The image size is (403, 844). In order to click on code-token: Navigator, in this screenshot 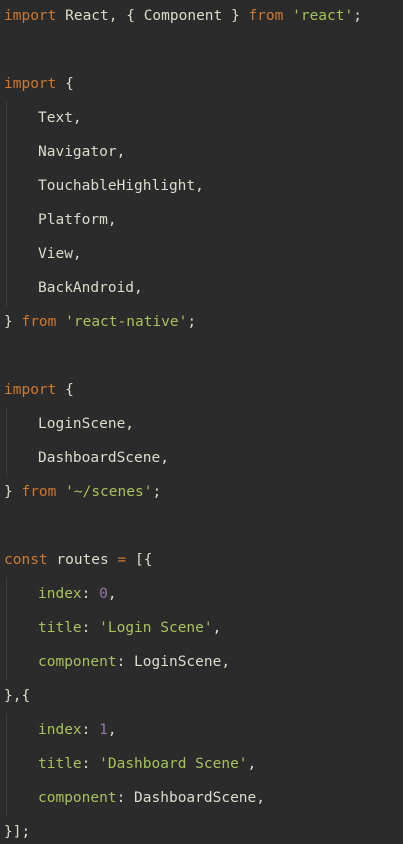, I will do `click(82, 152)`.